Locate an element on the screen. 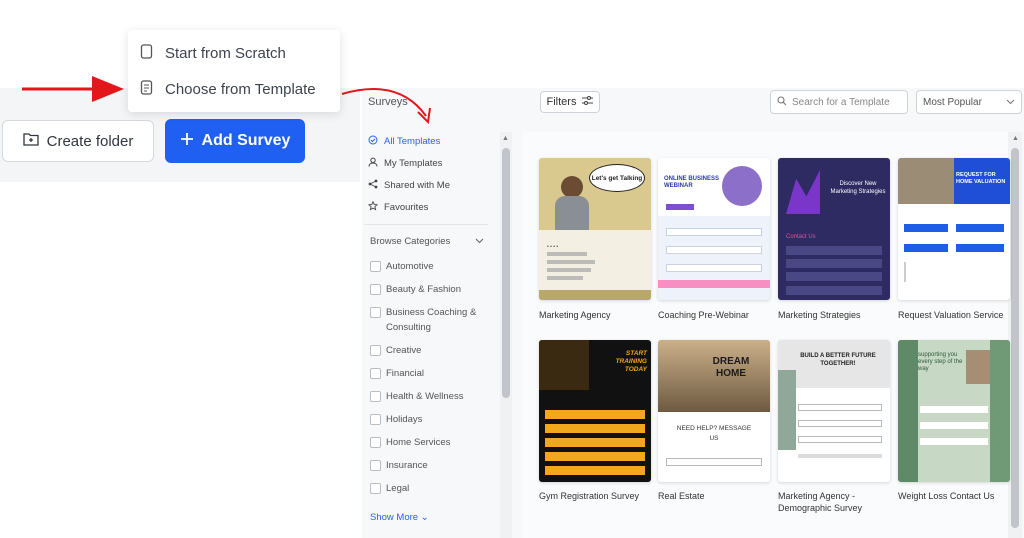  star-icon is located at coordinates (373, 207).